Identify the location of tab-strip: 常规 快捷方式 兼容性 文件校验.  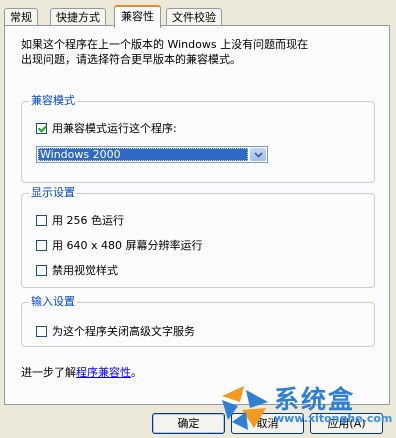
(199, 16).